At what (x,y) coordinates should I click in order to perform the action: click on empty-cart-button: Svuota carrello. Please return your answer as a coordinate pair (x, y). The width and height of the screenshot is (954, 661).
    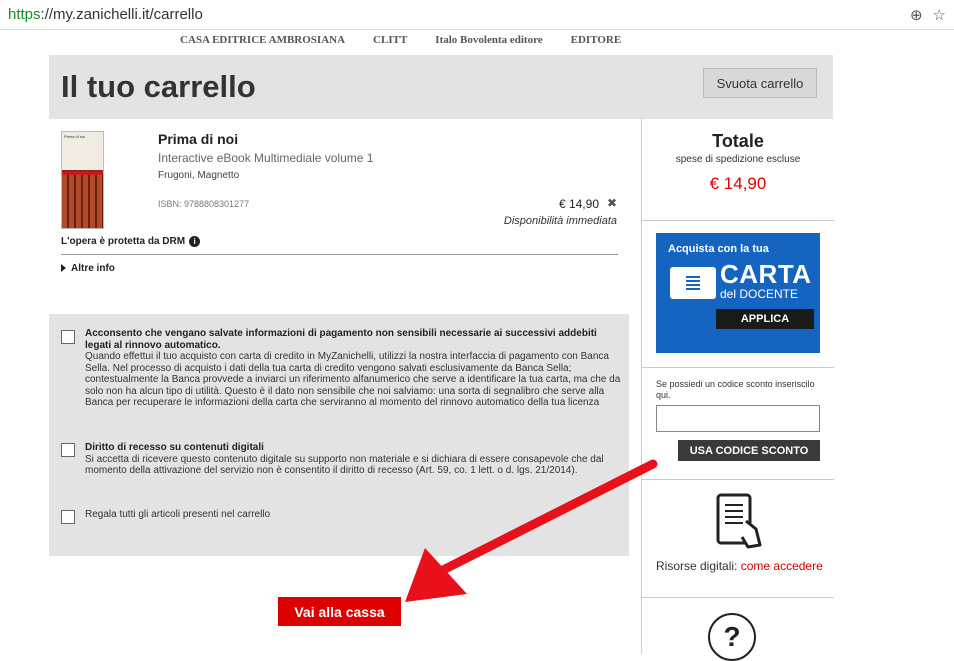
    Looking at the image, I should click on (760, 83).